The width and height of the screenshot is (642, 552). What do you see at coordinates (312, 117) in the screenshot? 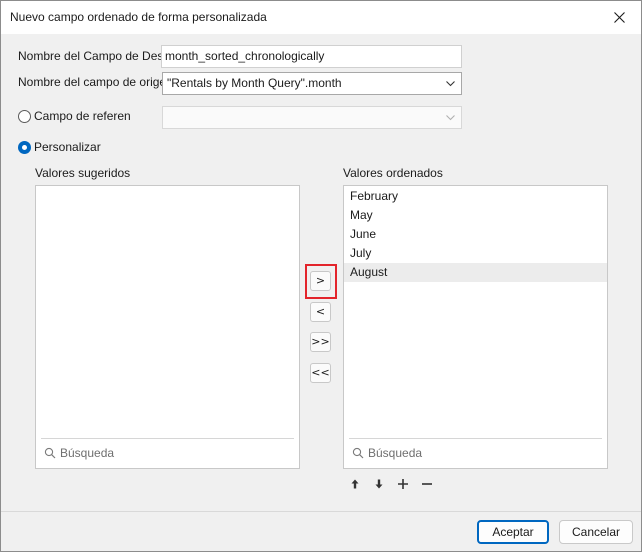
I see `reference-field-select` at bounding box center [312, 117].